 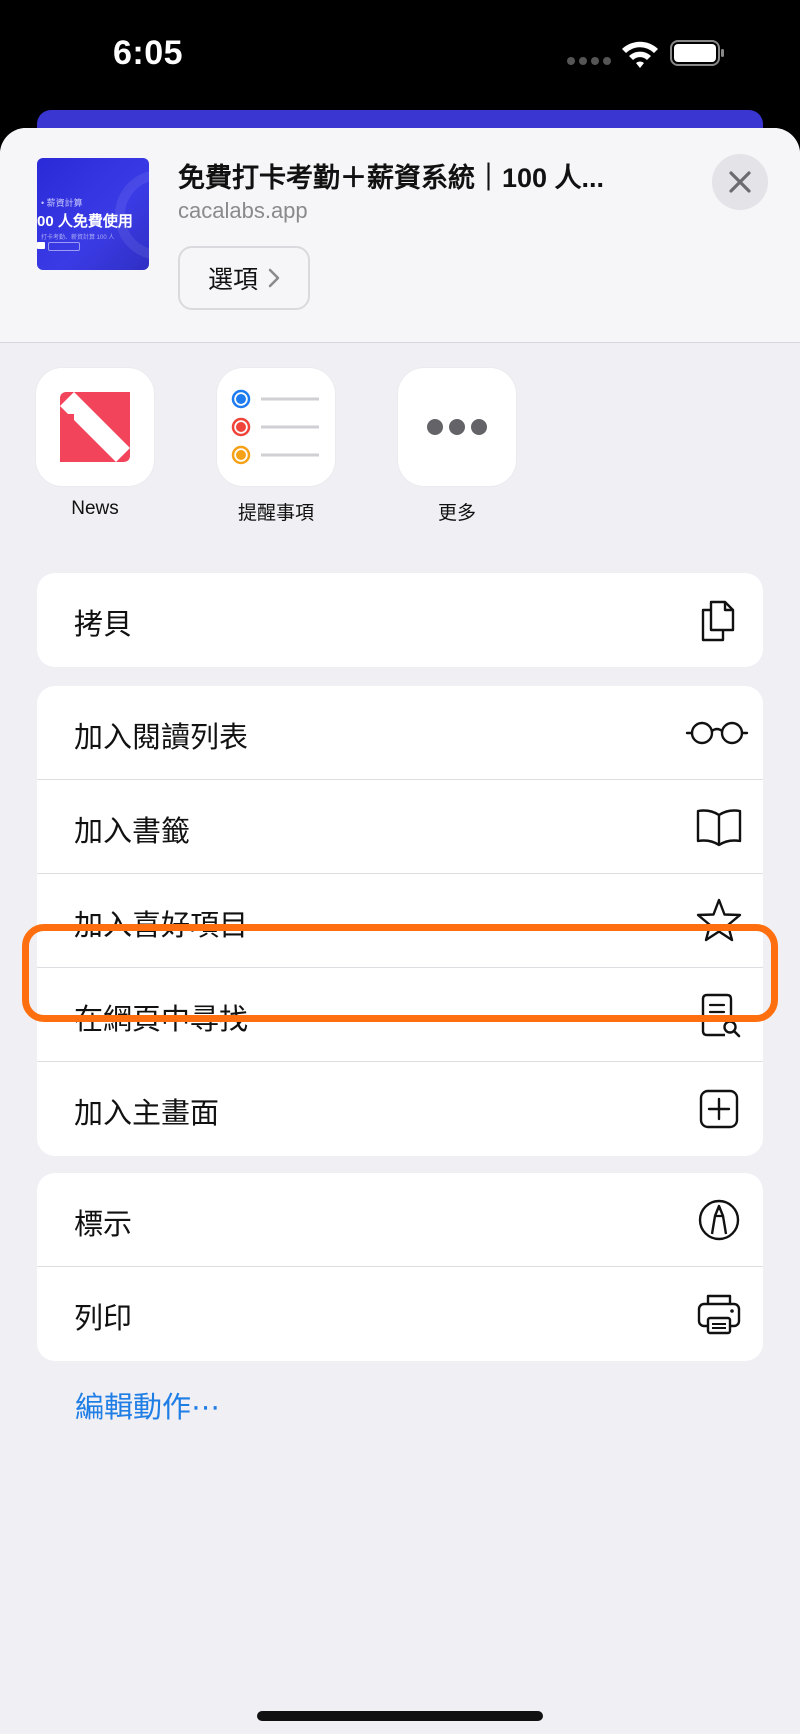 I want to click on action-add-to-home-screen: 加入主畫面, so click(x=400, y=1109).